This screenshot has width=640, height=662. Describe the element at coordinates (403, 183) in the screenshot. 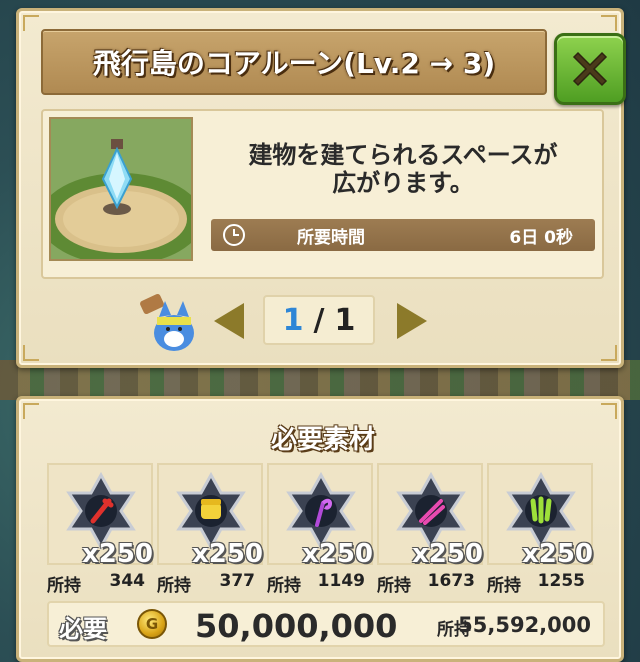

I see `description-line: 広がります。` at that location.